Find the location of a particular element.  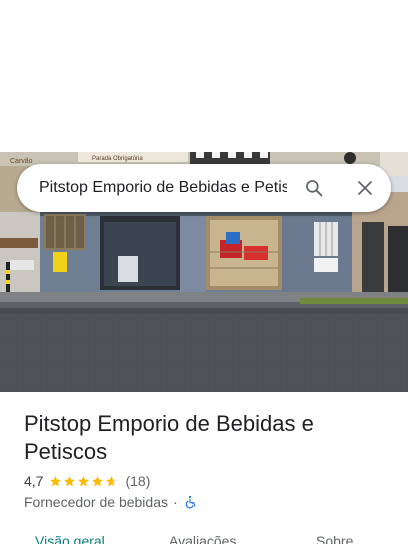

tab-overview: Visão geral is located at coordinates (70, 538).